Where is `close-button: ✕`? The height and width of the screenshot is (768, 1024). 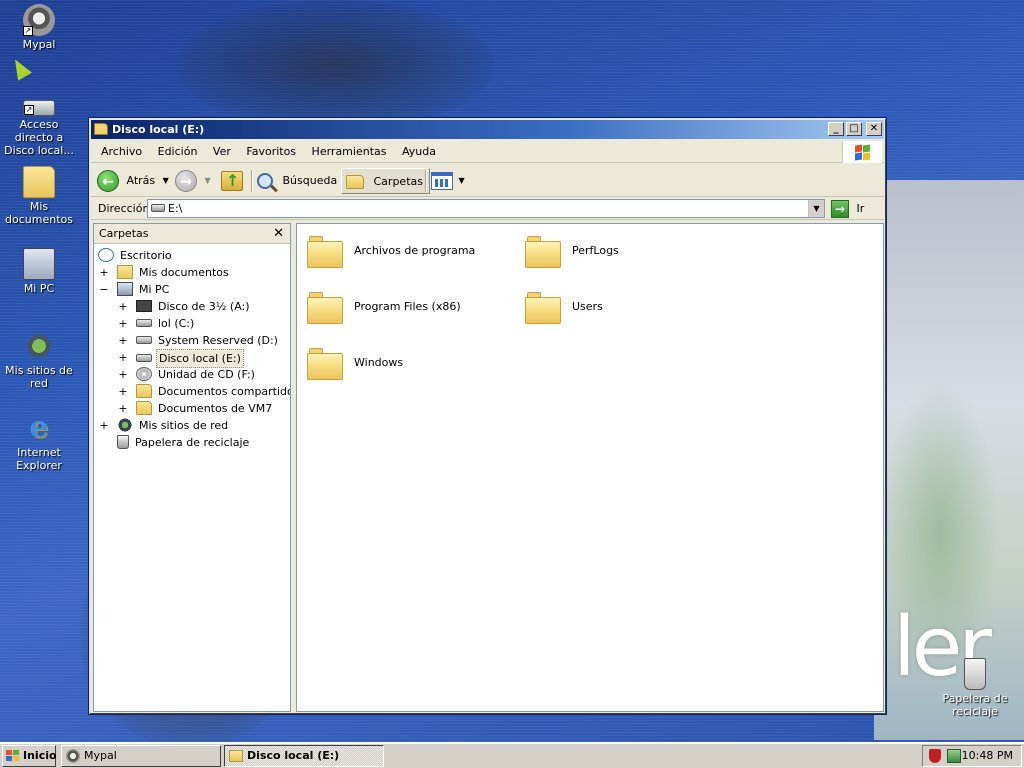
close-button: ✕ is located at coordinates (874, 129).